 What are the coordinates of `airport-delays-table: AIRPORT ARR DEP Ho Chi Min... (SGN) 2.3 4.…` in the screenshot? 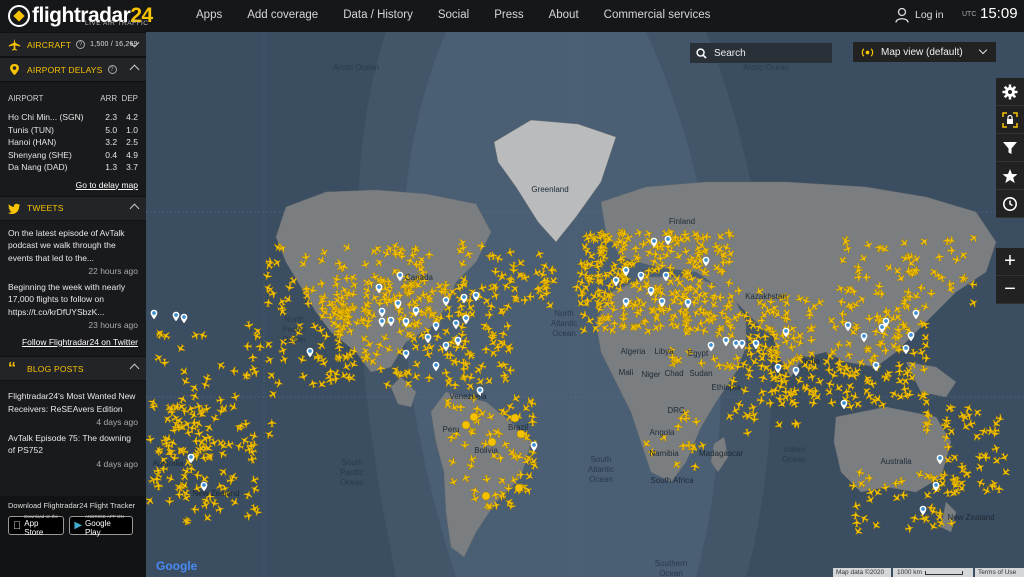 It's located at (73, 136).